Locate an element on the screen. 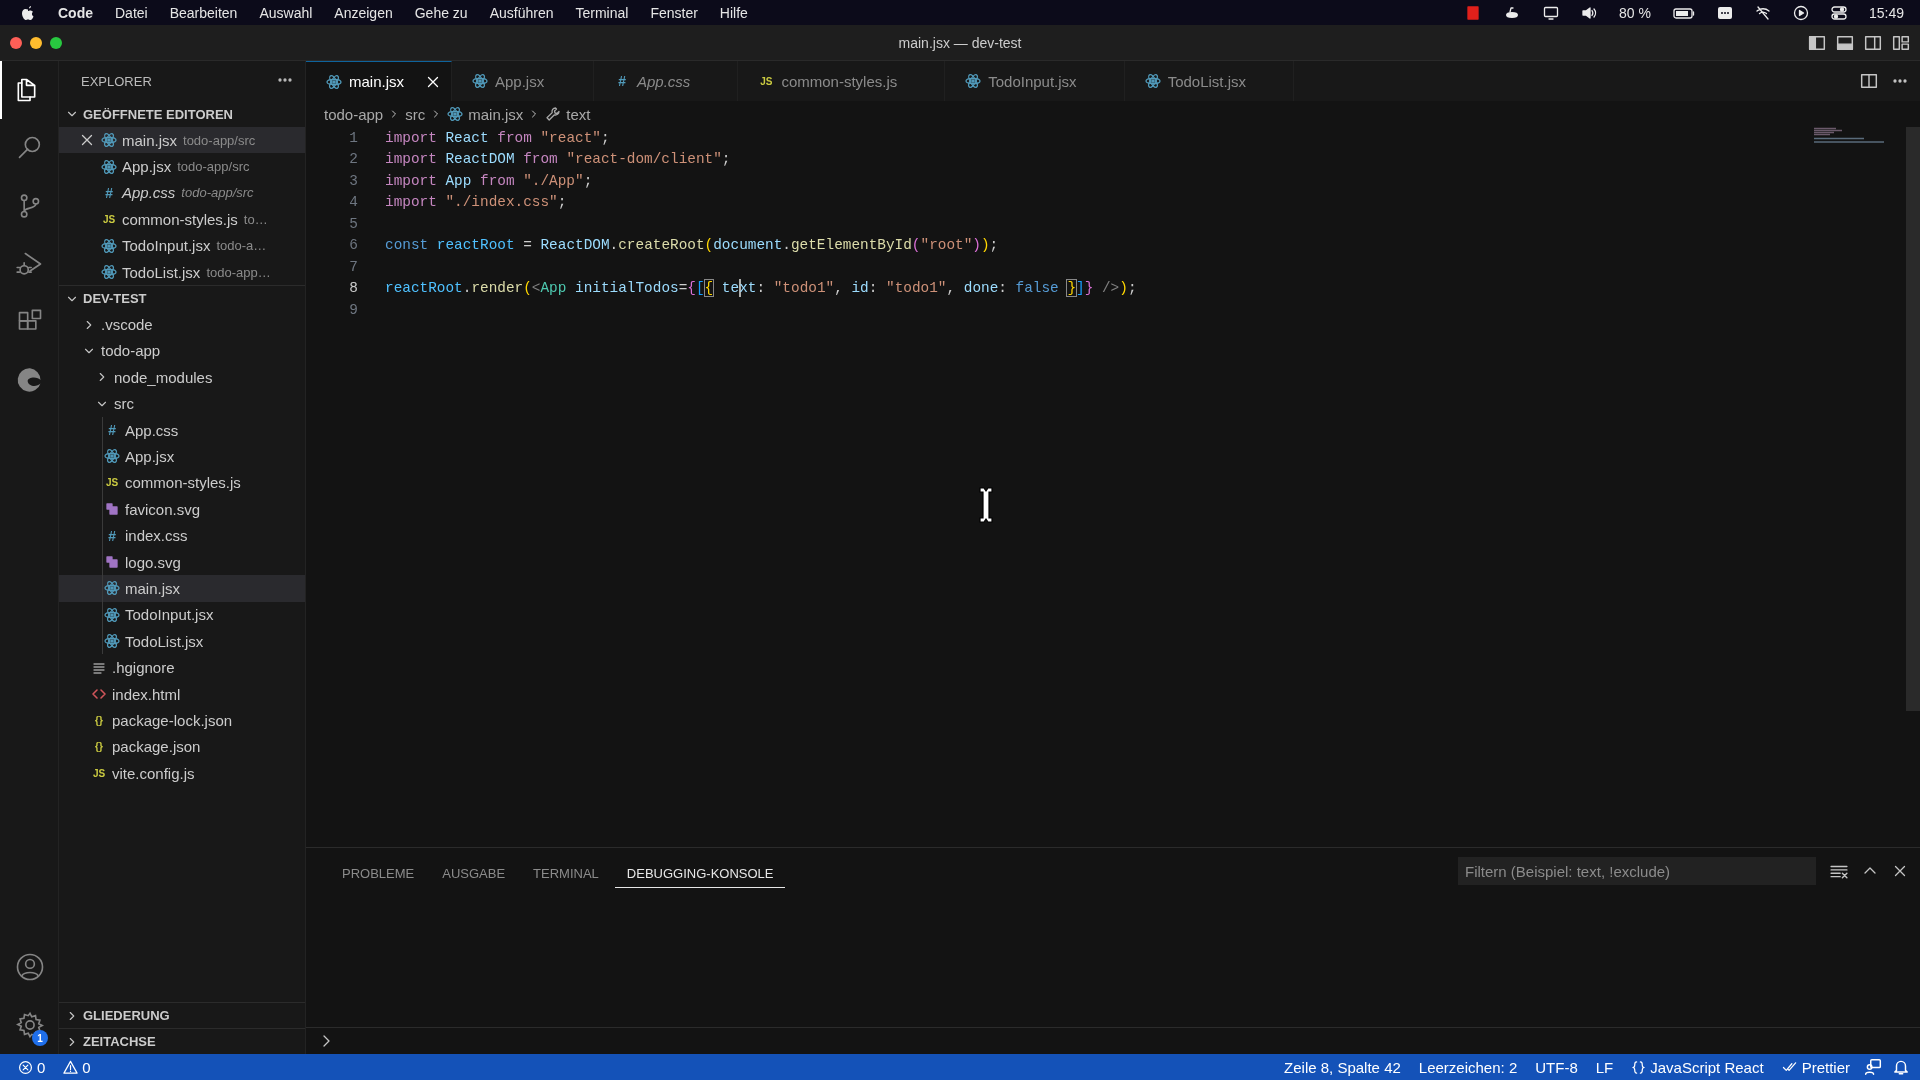  status-item: Zeile 8, Spalte 42 is located at coordinates (1342, 1067).